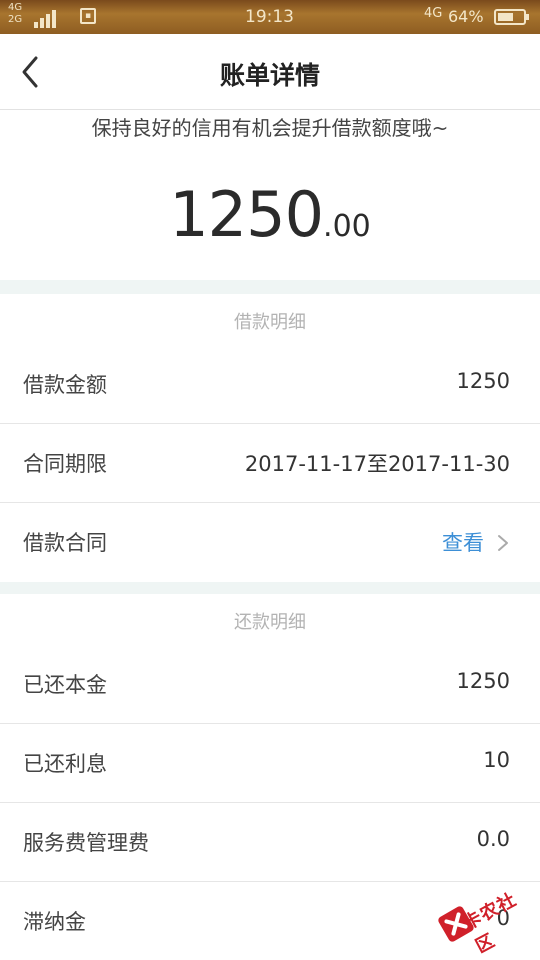 The height and width of the screenshot is (960, 540). What do you see at coordinates (503, 543) in the screenshot?
I see `chevron-right-icon` at bounding box center [503, 543].